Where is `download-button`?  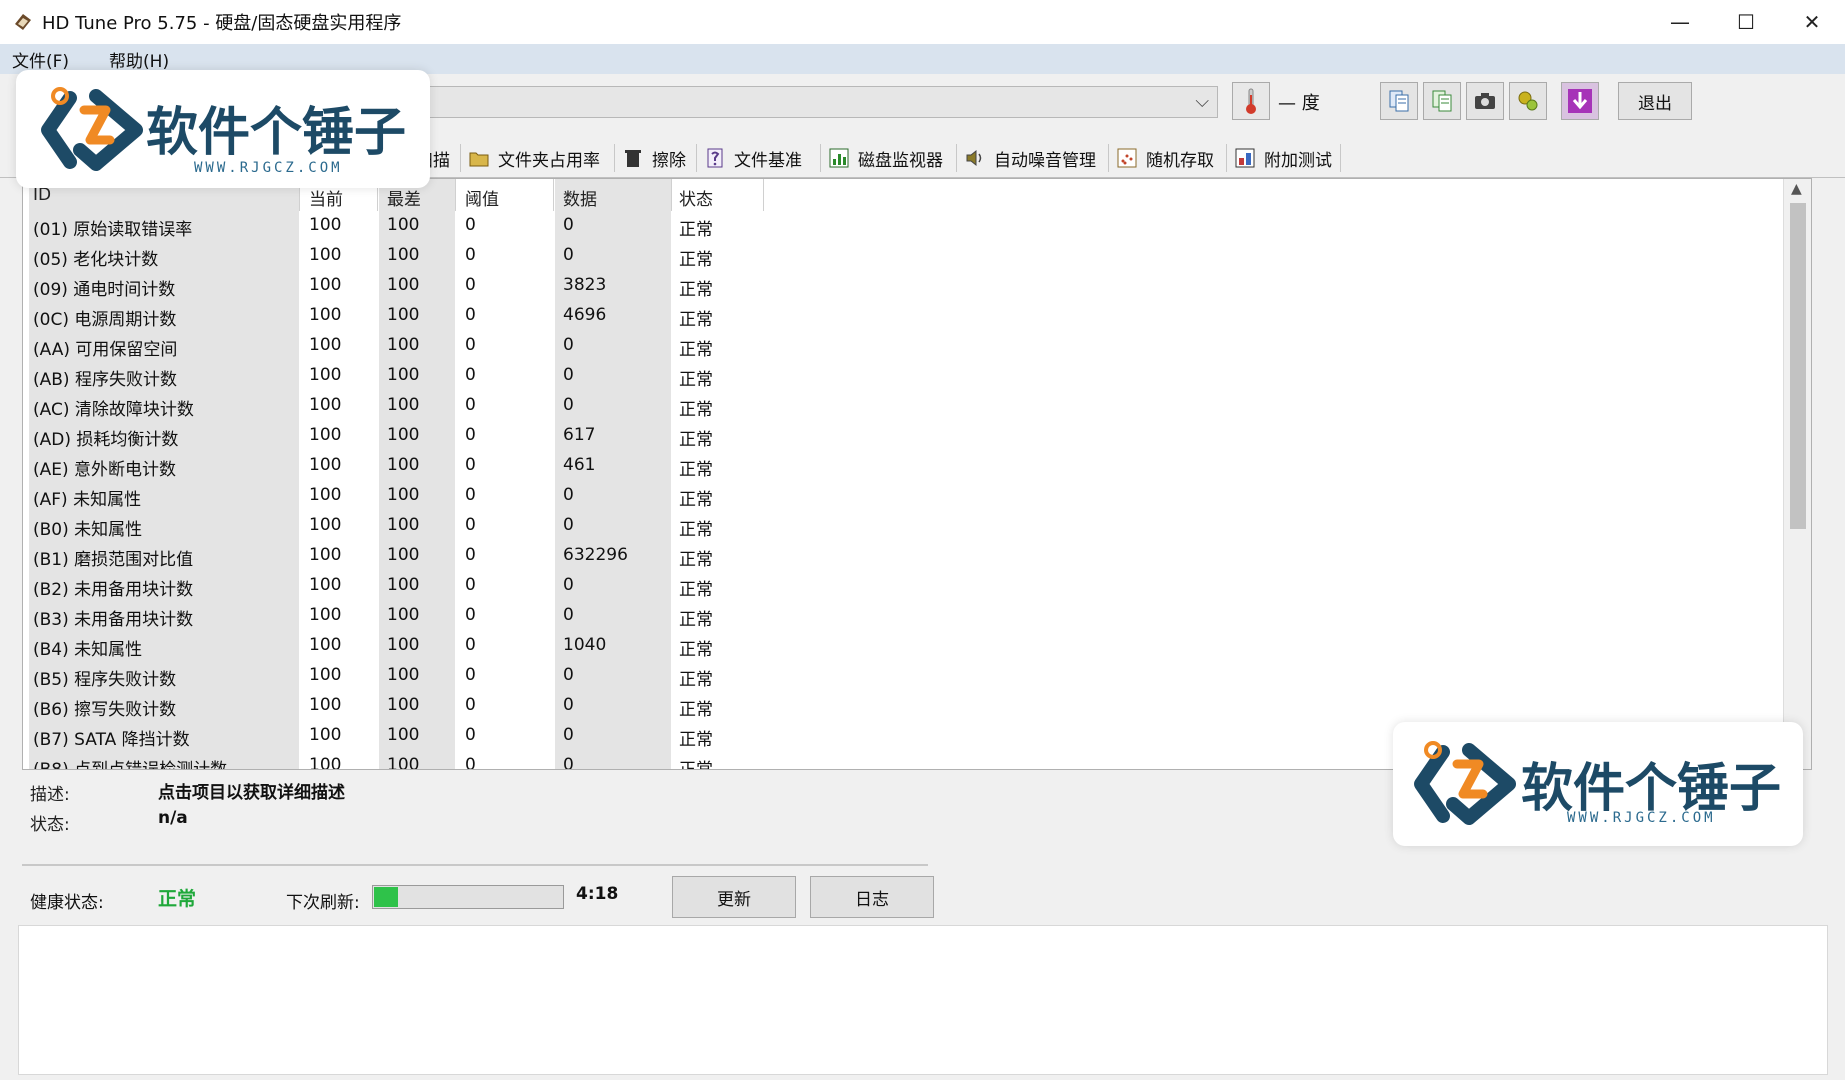
download-button is located at coordinates (1580, 101).